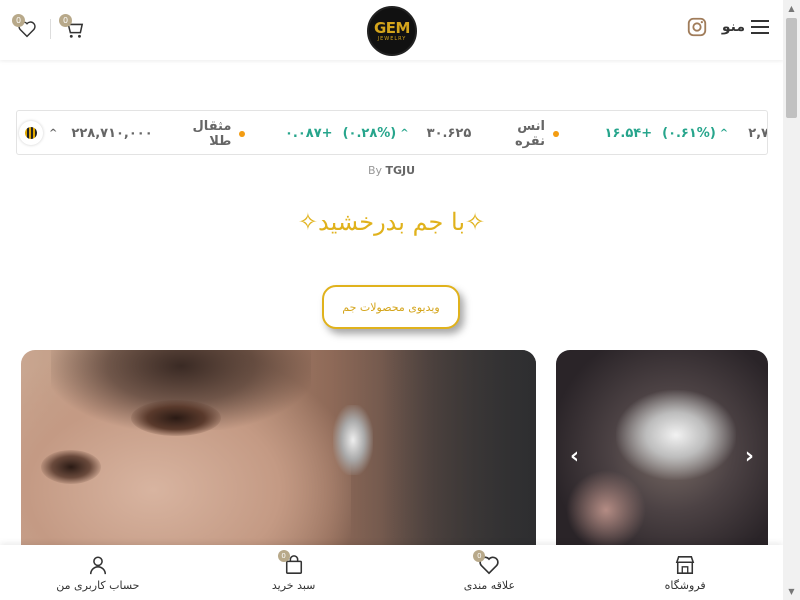 The height and width of the screenshot is (600, 800). I want to click on wishlist-button: 0, so click(26, 29).